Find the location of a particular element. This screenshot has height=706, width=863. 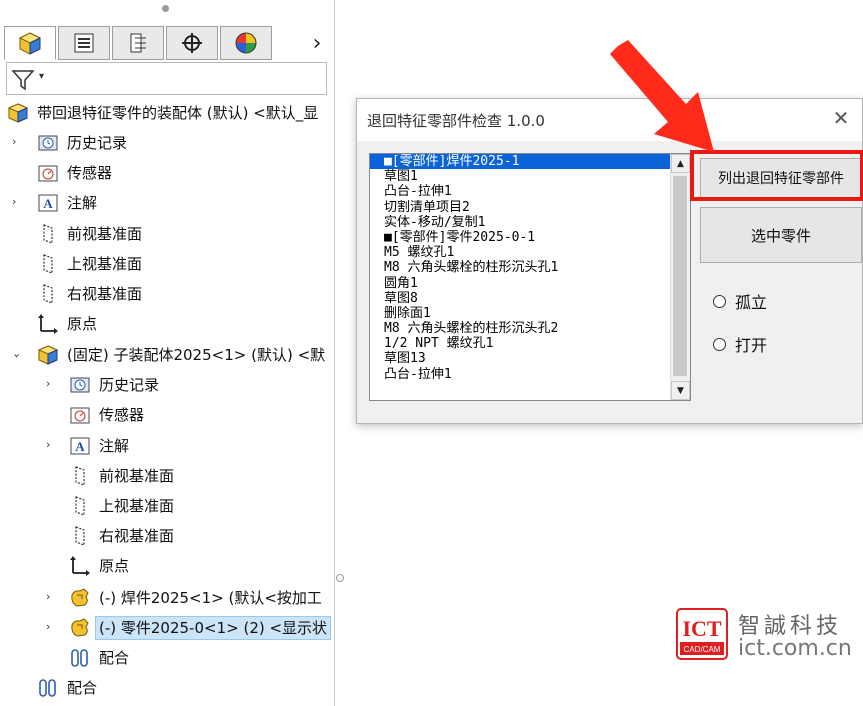

tree-row-label: 上视基准面 is located at coordinates (137, 506).